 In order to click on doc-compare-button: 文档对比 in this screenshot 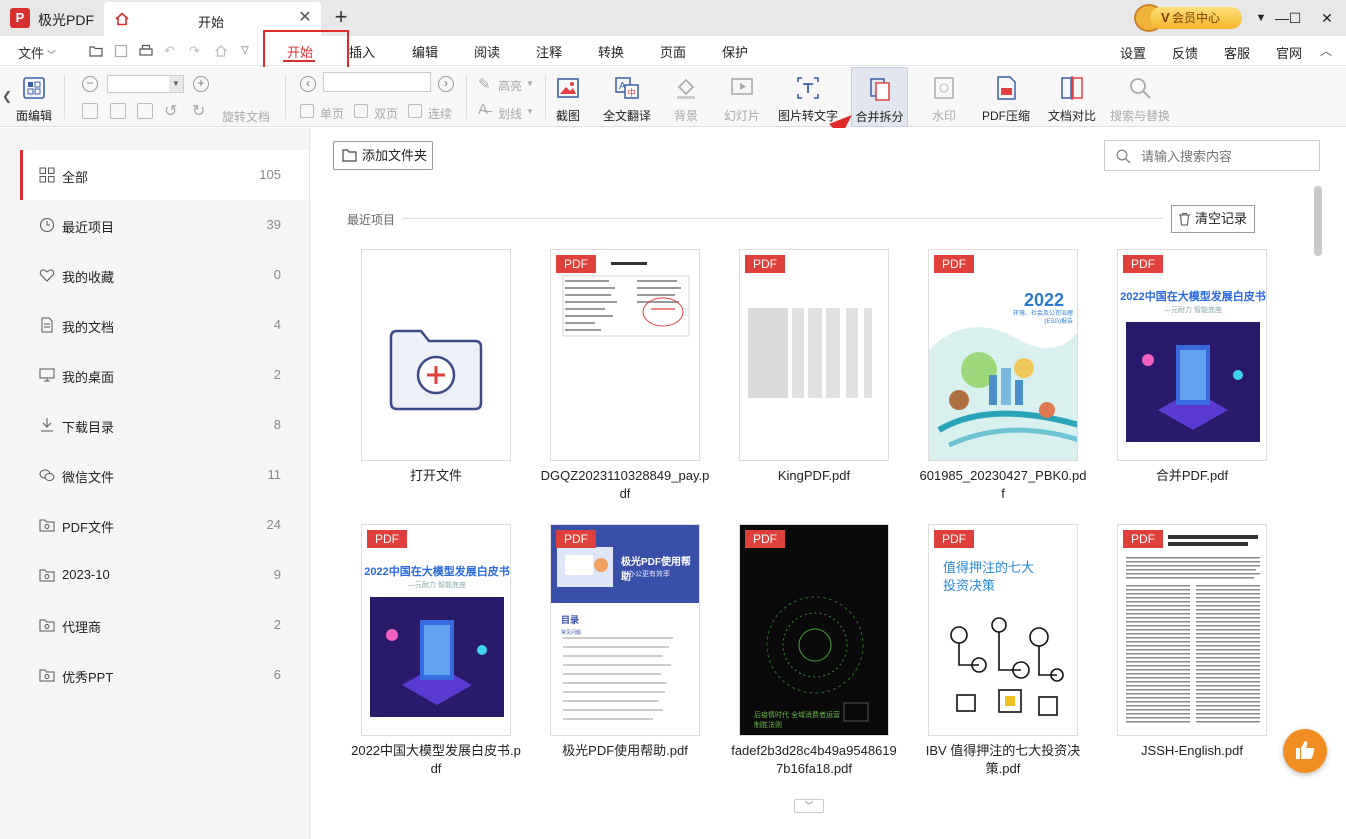, I will do `click(1072, 97)`.